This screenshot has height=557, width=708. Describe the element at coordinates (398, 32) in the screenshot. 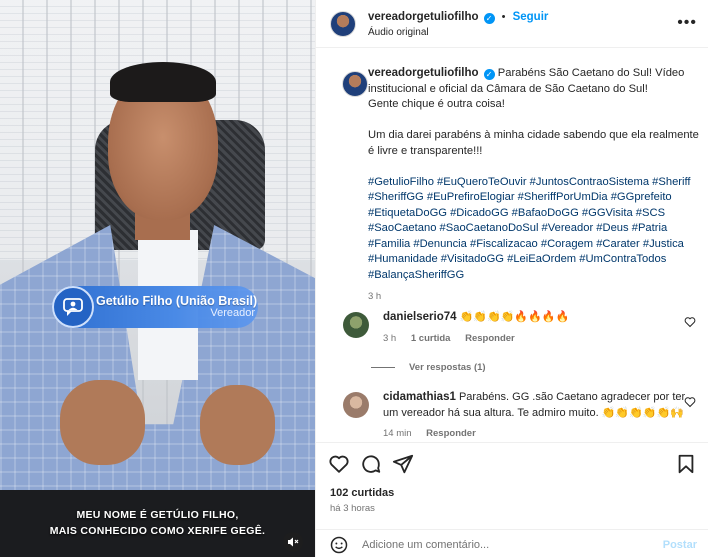

I see `audio-label: Áudio original` at that location.